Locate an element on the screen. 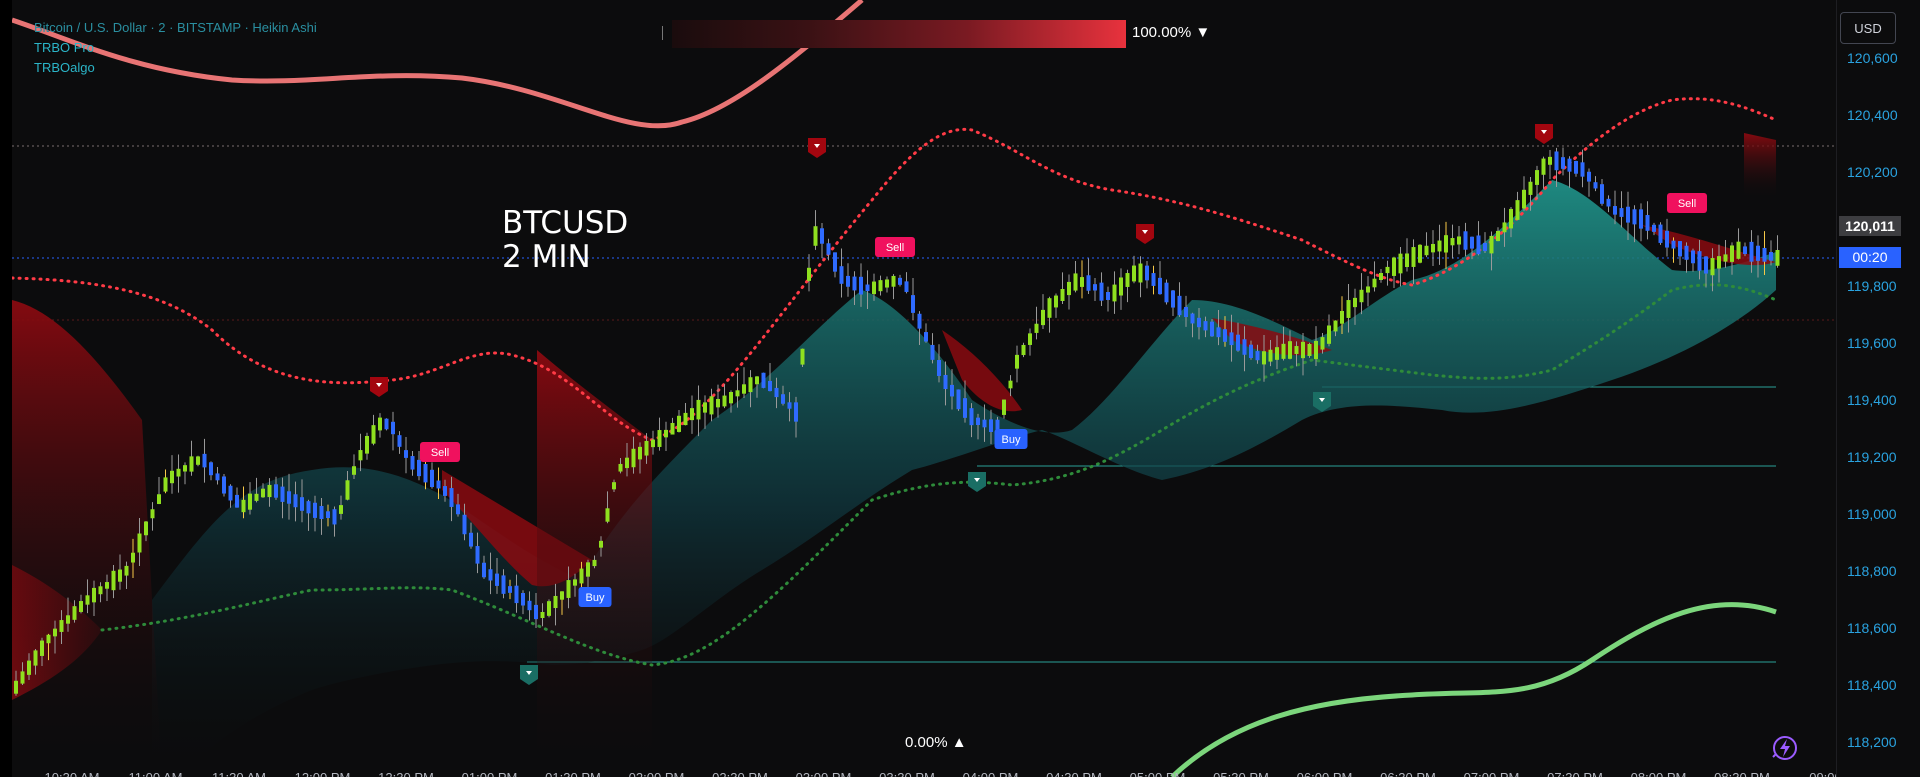  time-label: 07:00 PM is located at coordinates (1492, 773).